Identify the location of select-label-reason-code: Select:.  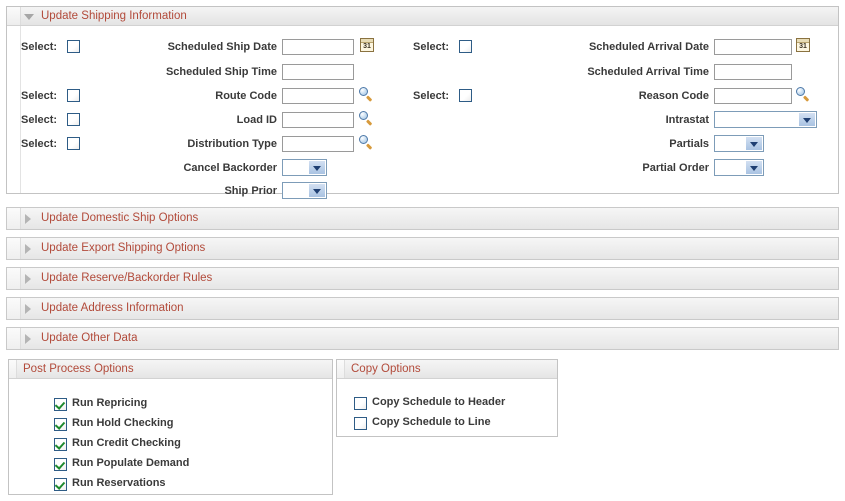
(431, 96).